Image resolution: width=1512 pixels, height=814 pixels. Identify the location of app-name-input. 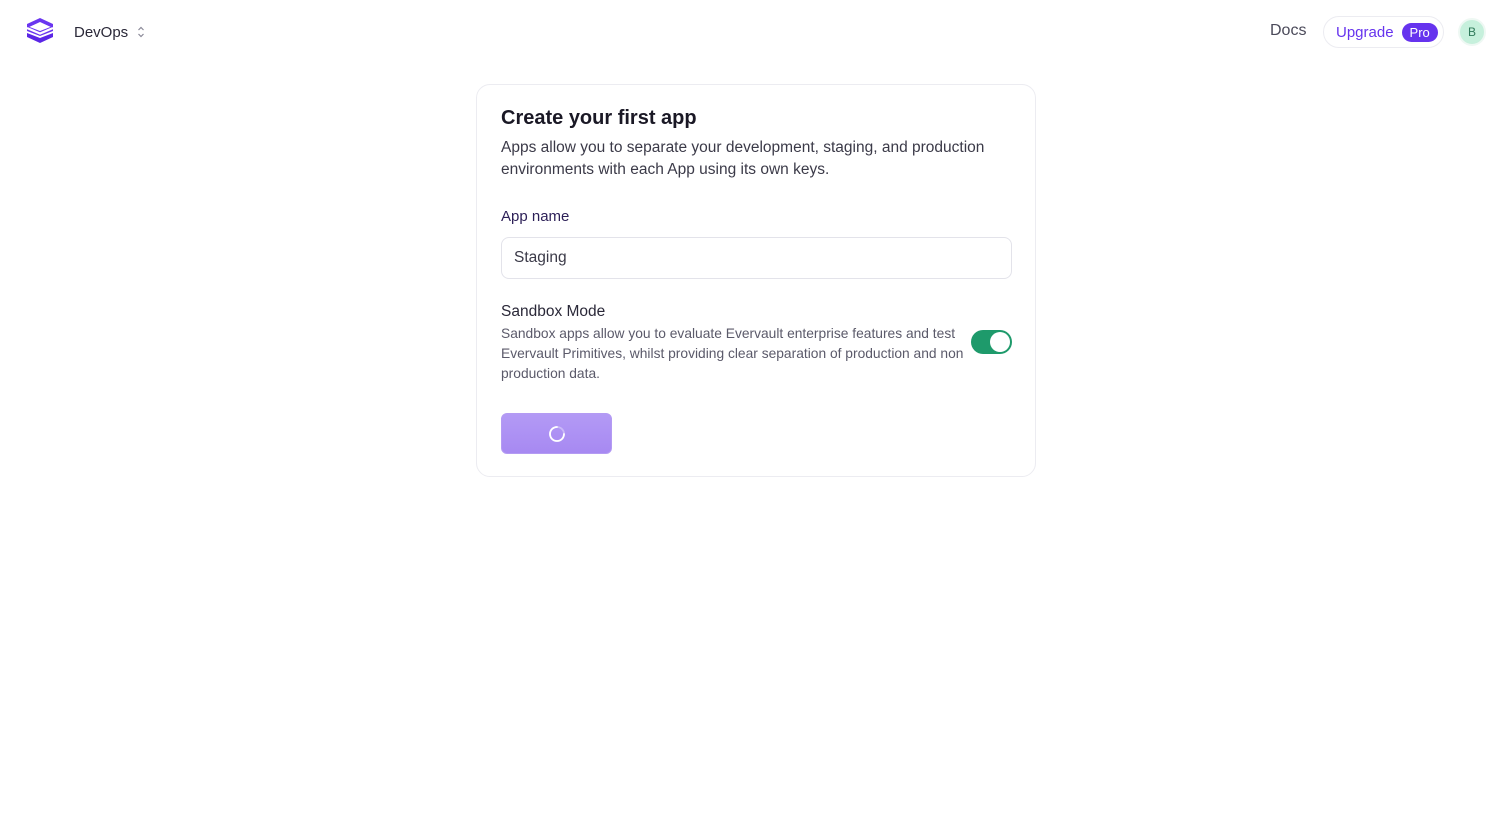
(756, 258).